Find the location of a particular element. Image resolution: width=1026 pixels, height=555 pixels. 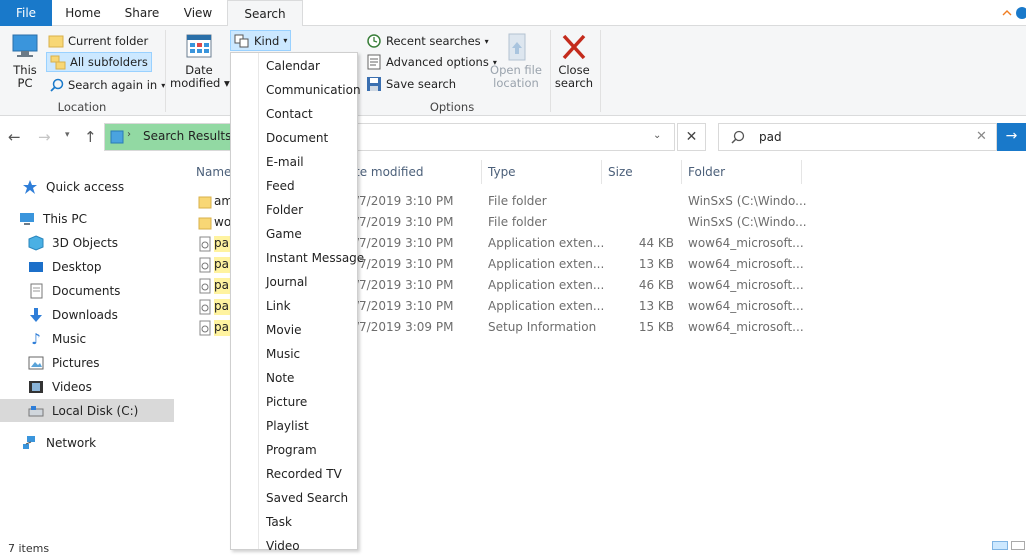

clear-search-icon: ✕ is located at coordinates (981, 136).